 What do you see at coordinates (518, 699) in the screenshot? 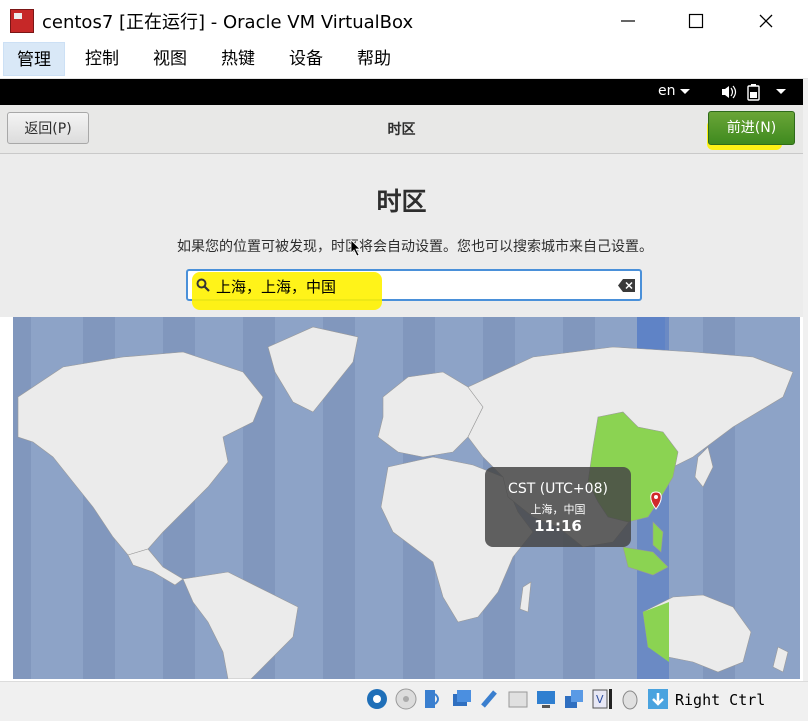
I see `shared-folder-icon` at bounding box center [518, 699].